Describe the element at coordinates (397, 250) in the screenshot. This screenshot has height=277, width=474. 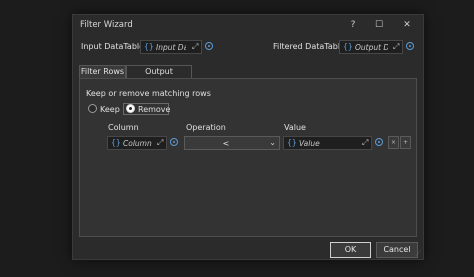
I see `cancel-button: Cancel` at that location.